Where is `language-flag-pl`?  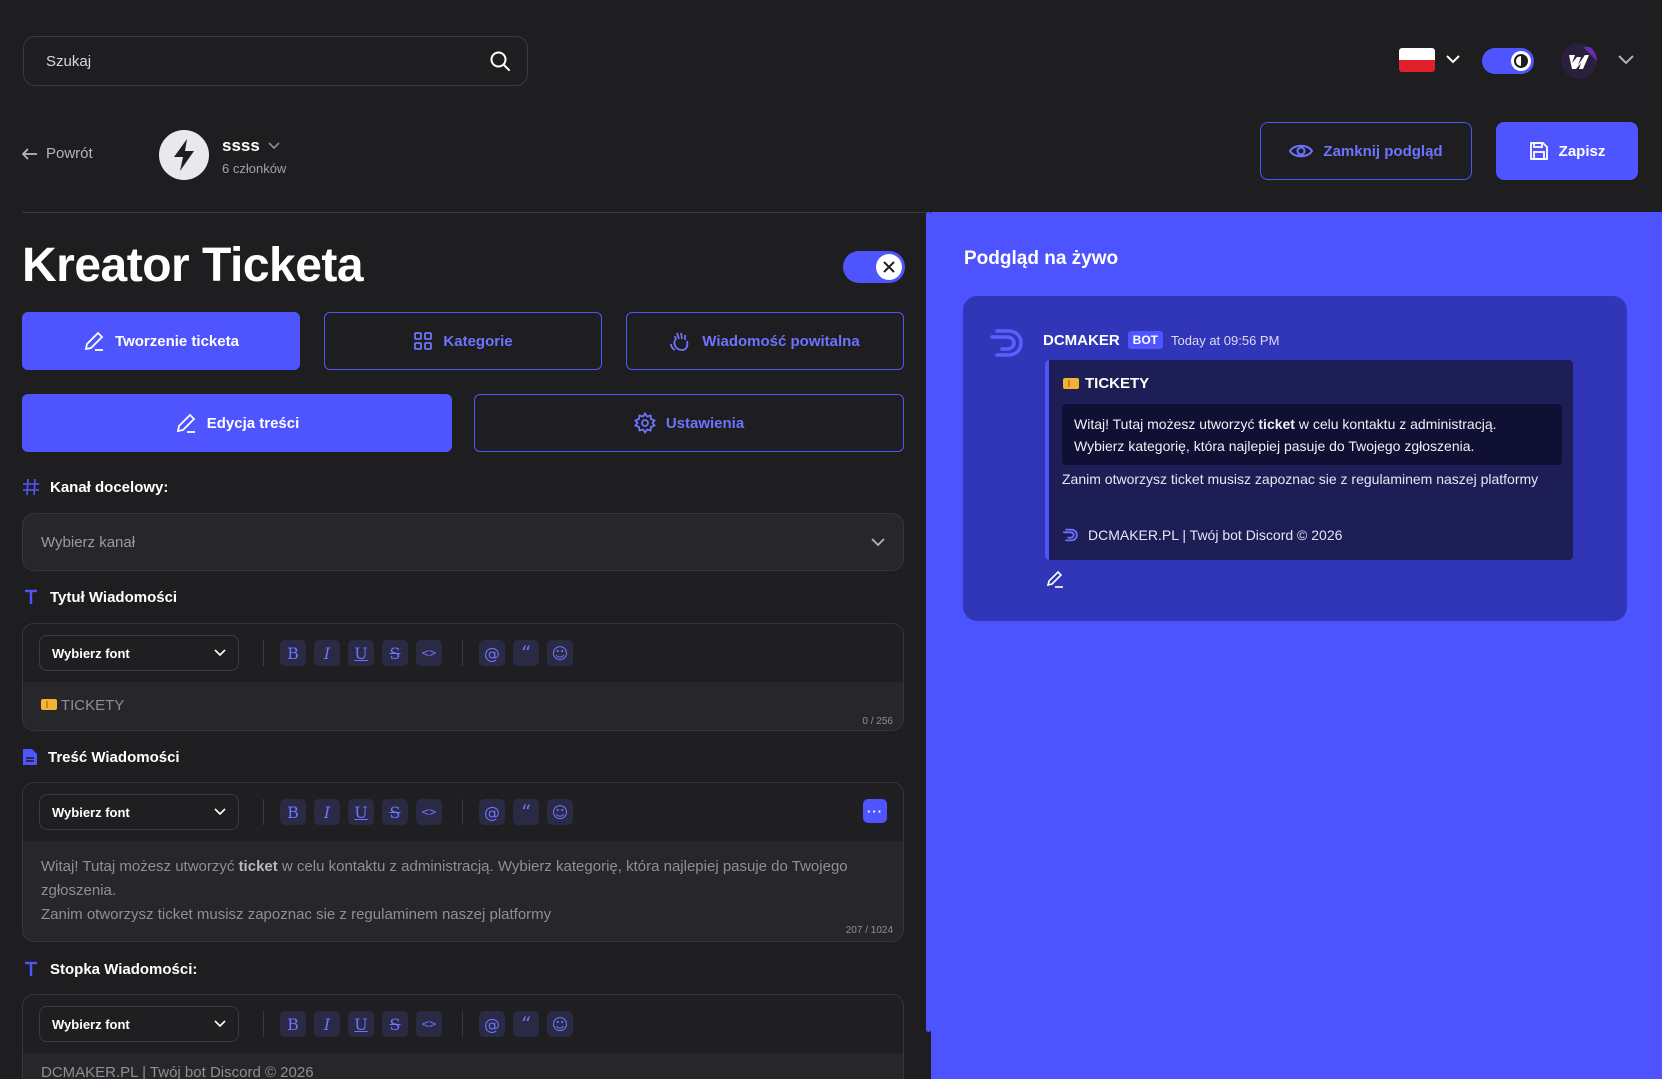 language-flag-pl is located at coordinates (1417, 60).